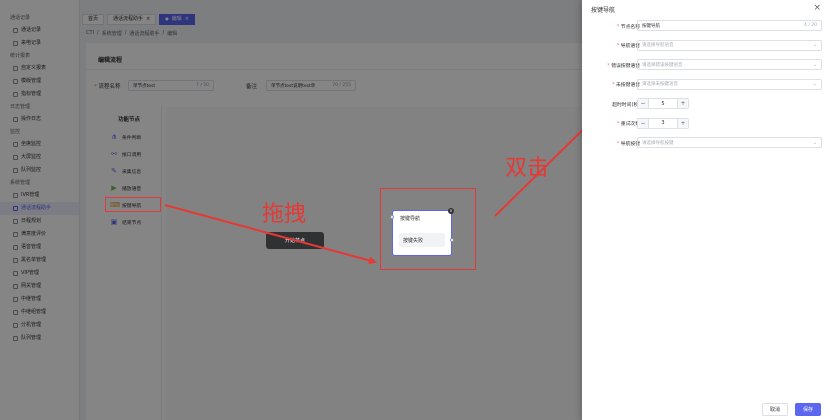 Image resolution: width=830 pixels, height=420 pixels. What do you see at coordinates (729, 25) in the screenshot?
I see `text-field: 按键导航 4 / 20` at bounding box center [729, 25].